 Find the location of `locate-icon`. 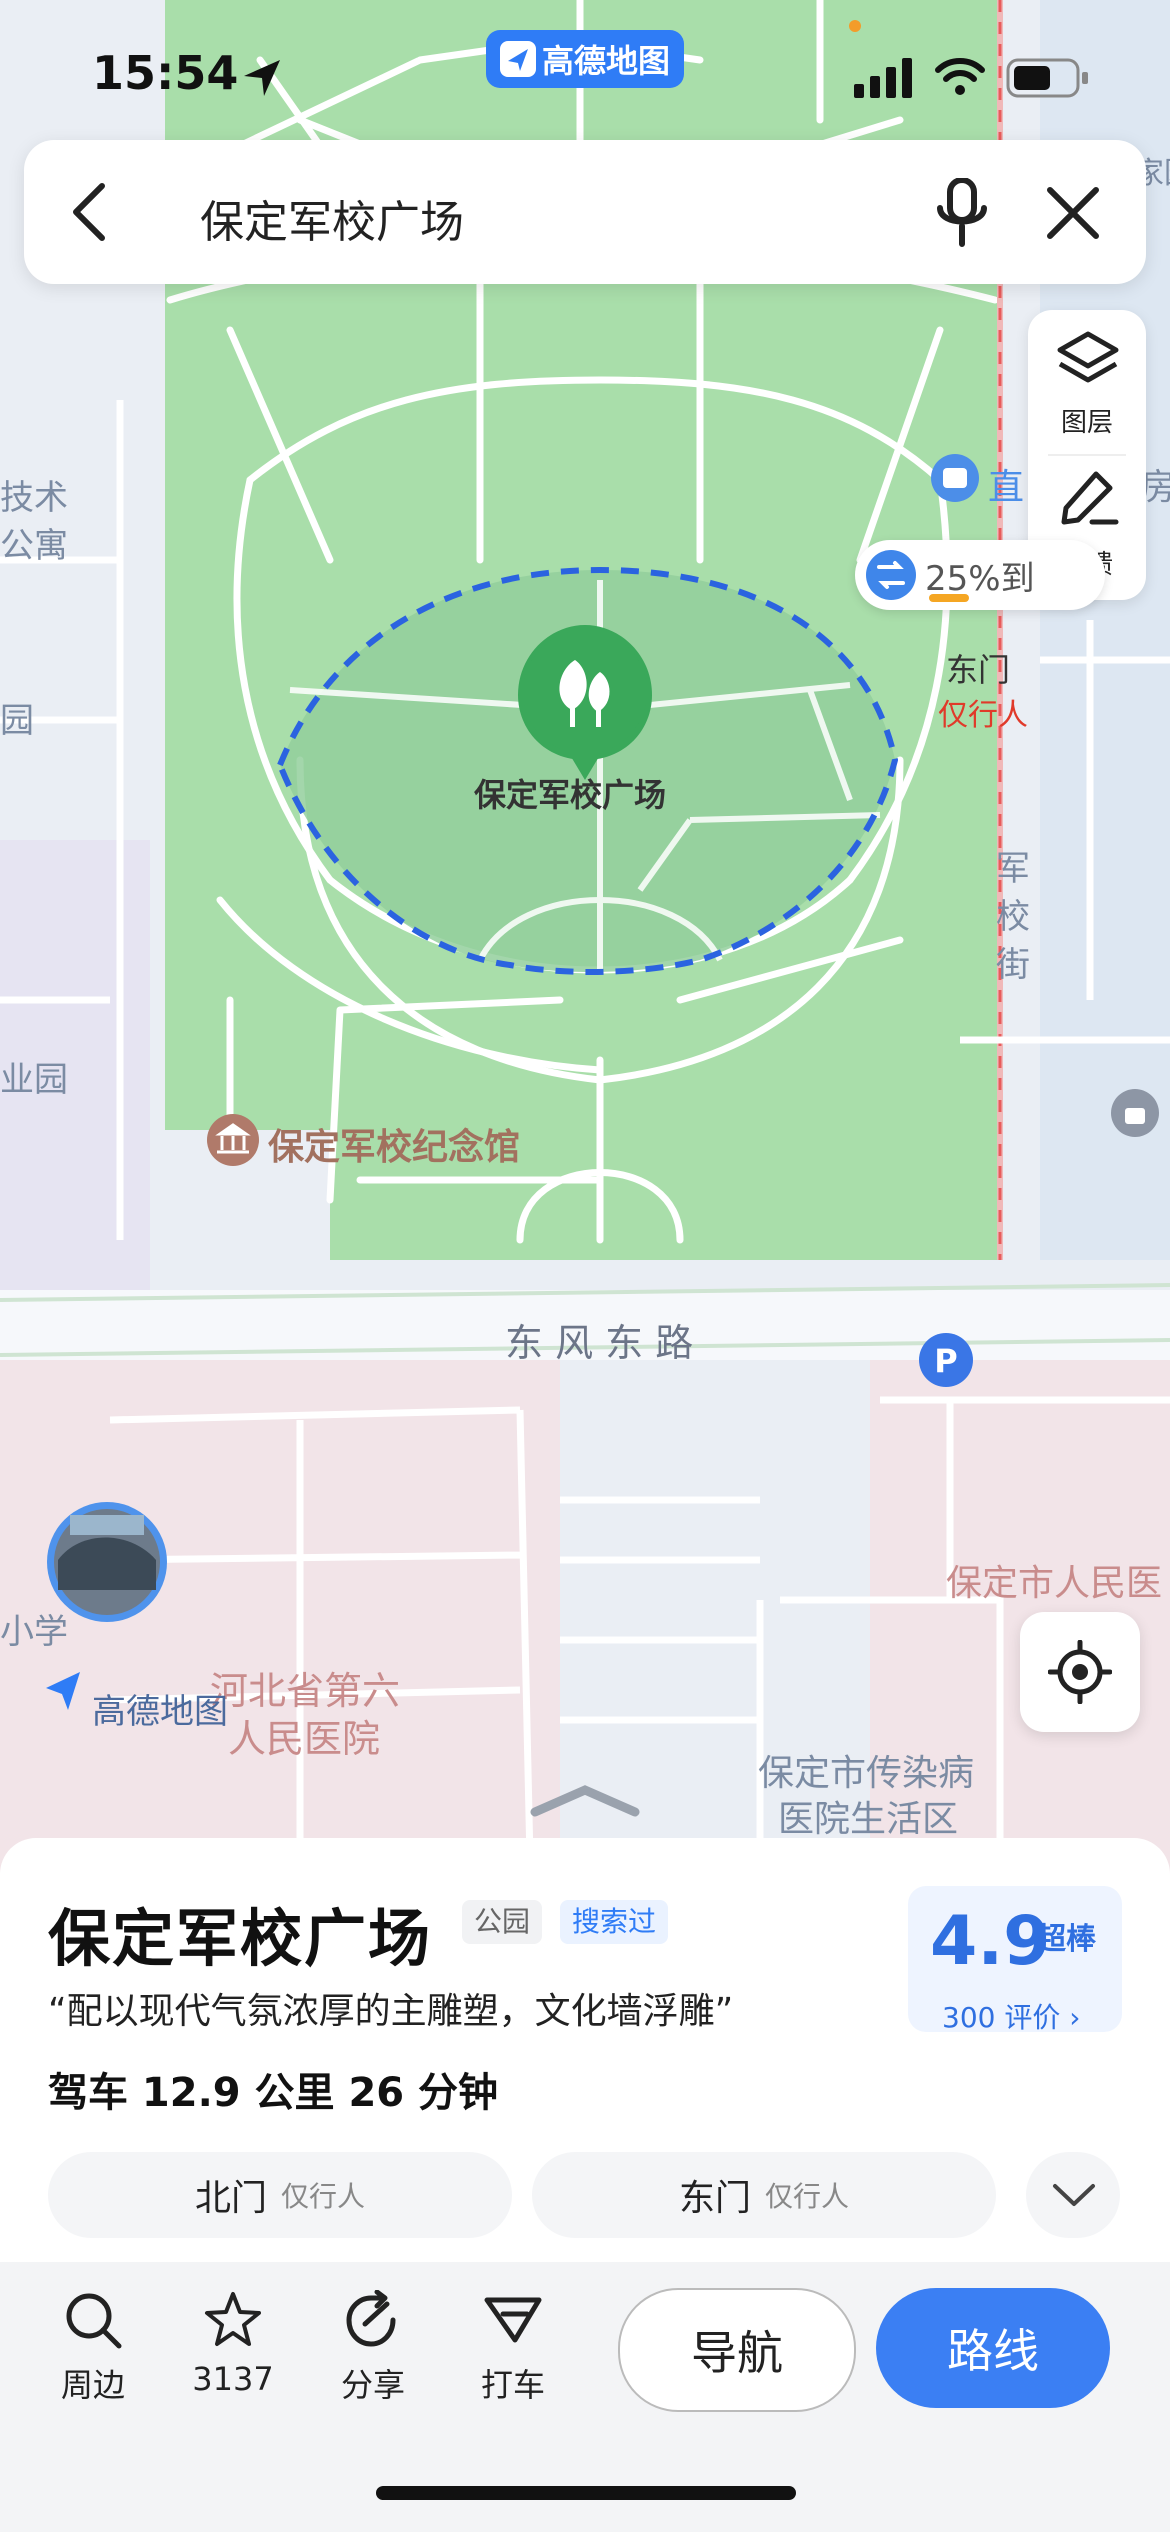

locate-icon is located at coordinates (1080, 1672).